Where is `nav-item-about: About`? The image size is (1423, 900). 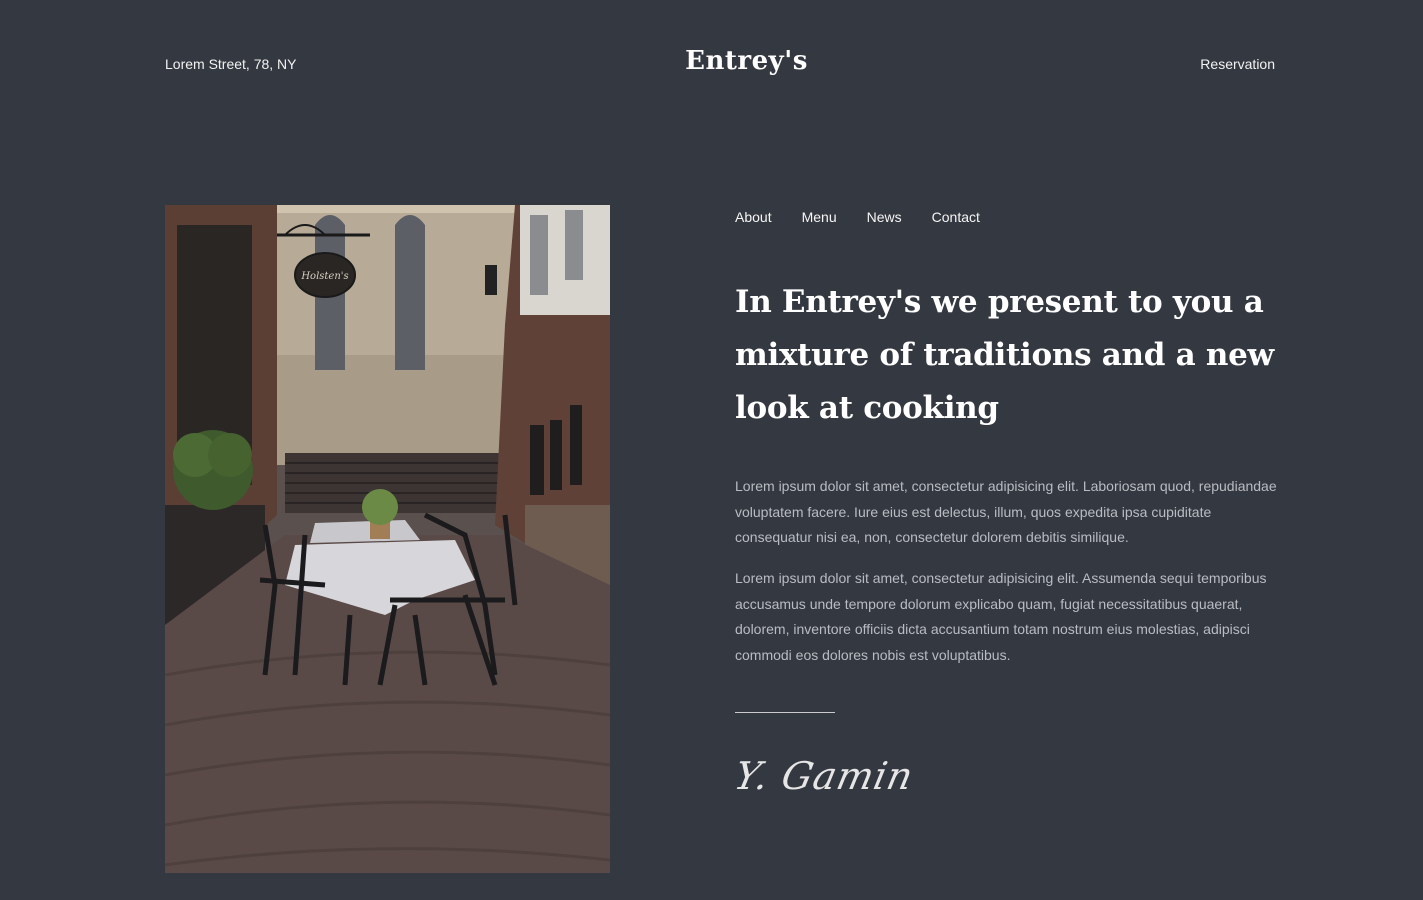
nav-item-about: About is located at coordinates (753, 217).